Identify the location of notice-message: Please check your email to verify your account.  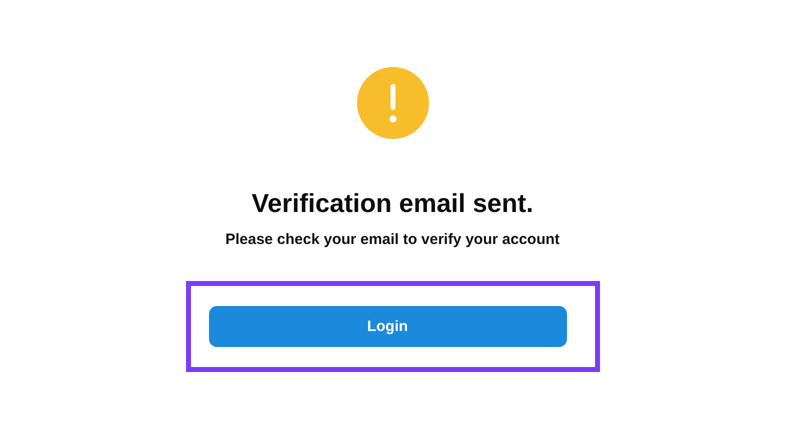
(392, 240).